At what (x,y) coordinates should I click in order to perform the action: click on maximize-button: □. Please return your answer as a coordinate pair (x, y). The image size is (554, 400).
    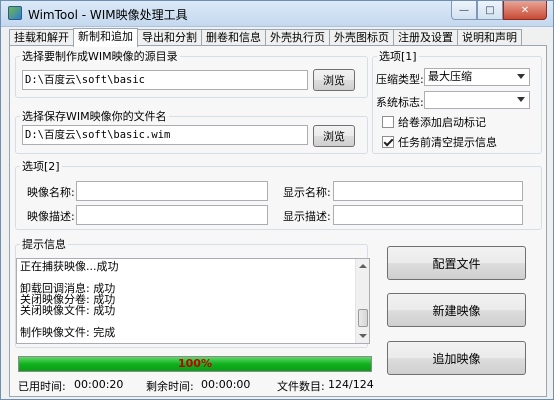
    Looking at the image, I should click on (490, 10).